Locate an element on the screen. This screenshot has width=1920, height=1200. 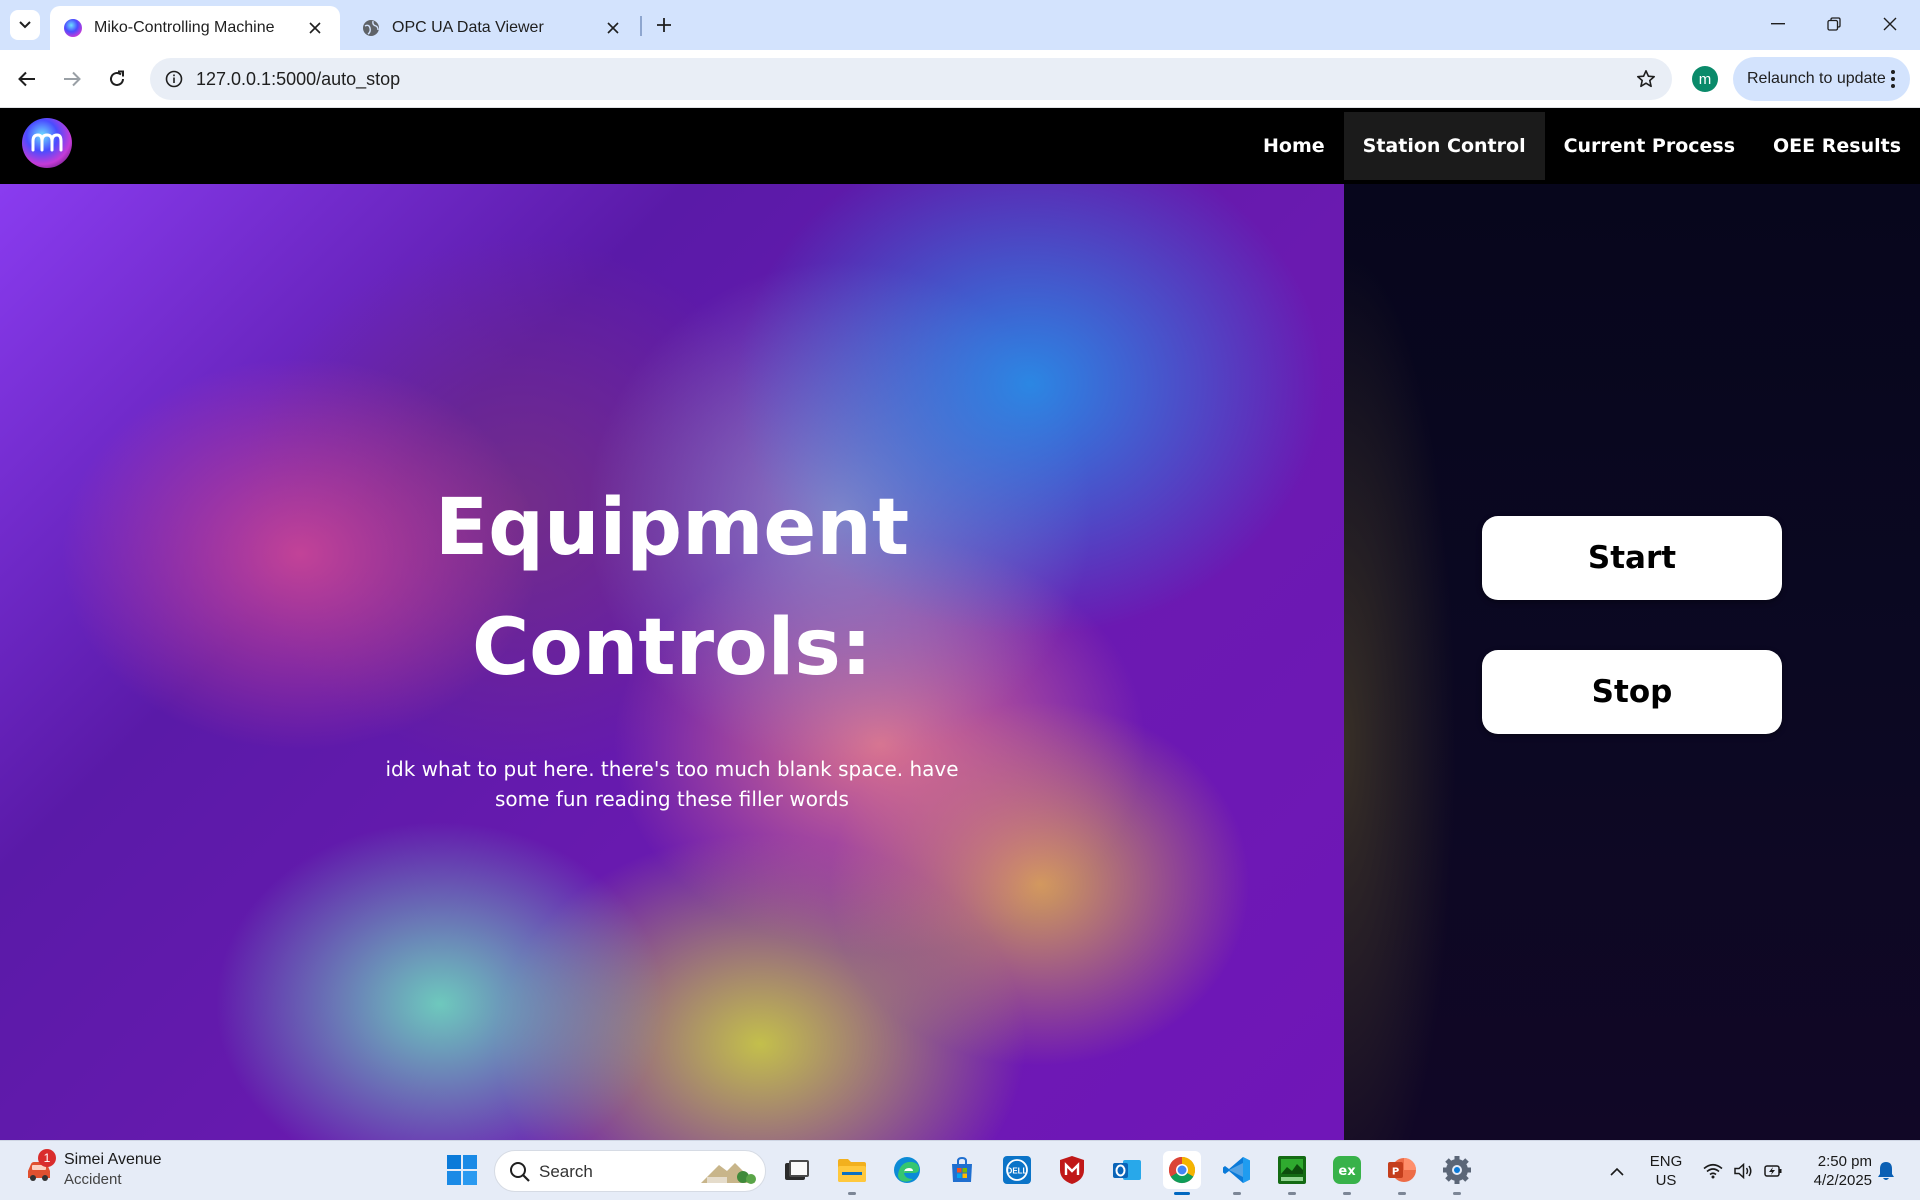
volume-icon is located at coordinates (1743, 1170).